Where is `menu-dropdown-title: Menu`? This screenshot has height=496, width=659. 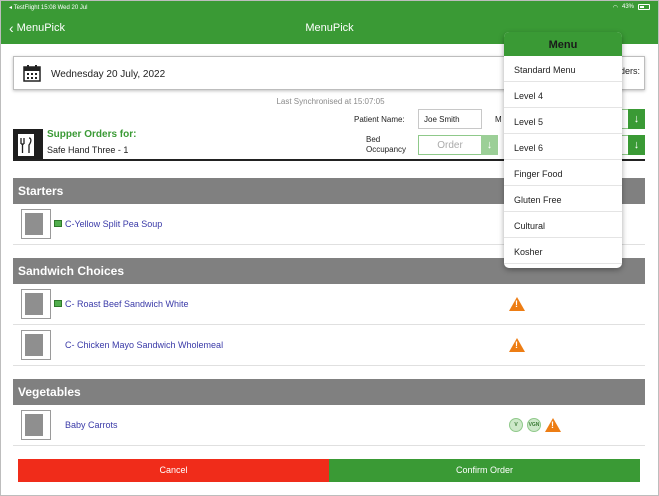
menu-dropdown-title: Menu is located at coordinates (563, 44).